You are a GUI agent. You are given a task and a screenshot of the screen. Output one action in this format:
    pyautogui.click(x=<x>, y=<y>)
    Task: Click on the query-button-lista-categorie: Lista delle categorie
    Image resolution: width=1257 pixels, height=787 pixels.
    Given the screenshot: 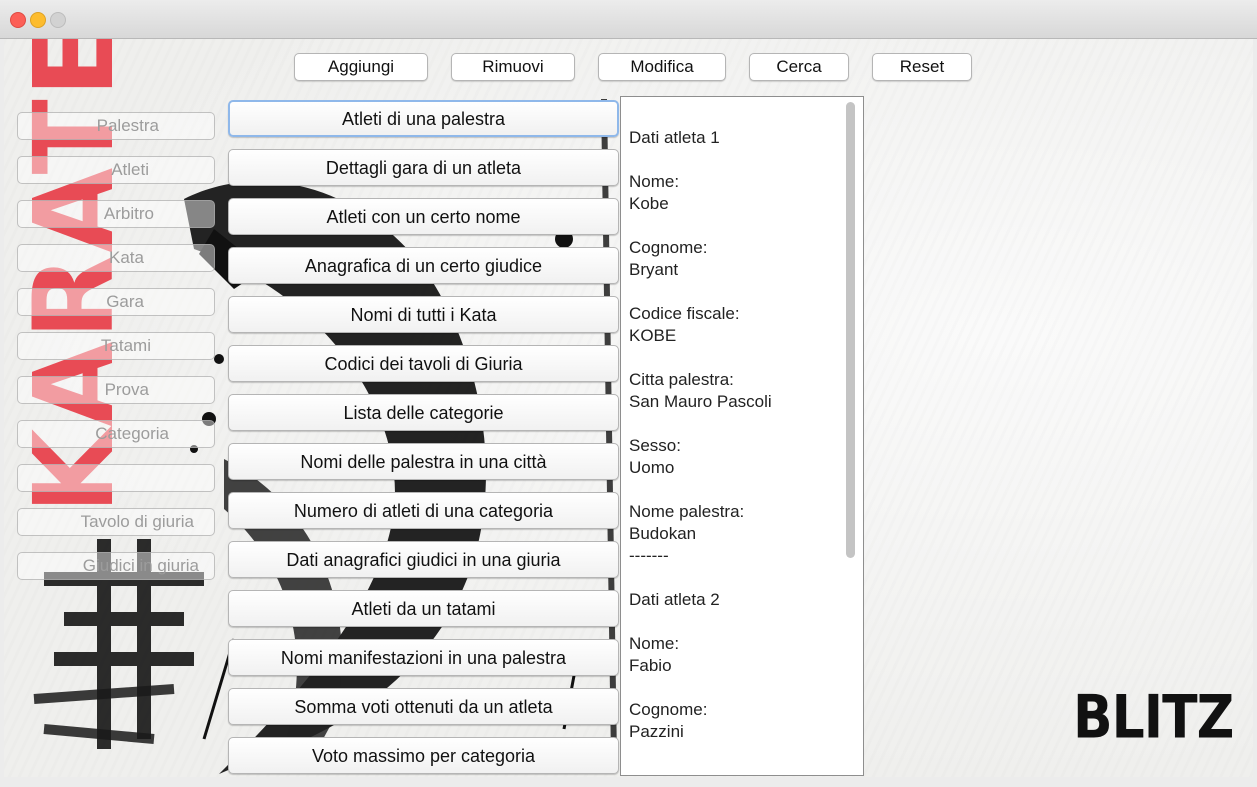 What is the action you would take?
    pyautogui.click(x=423, y=412)
    